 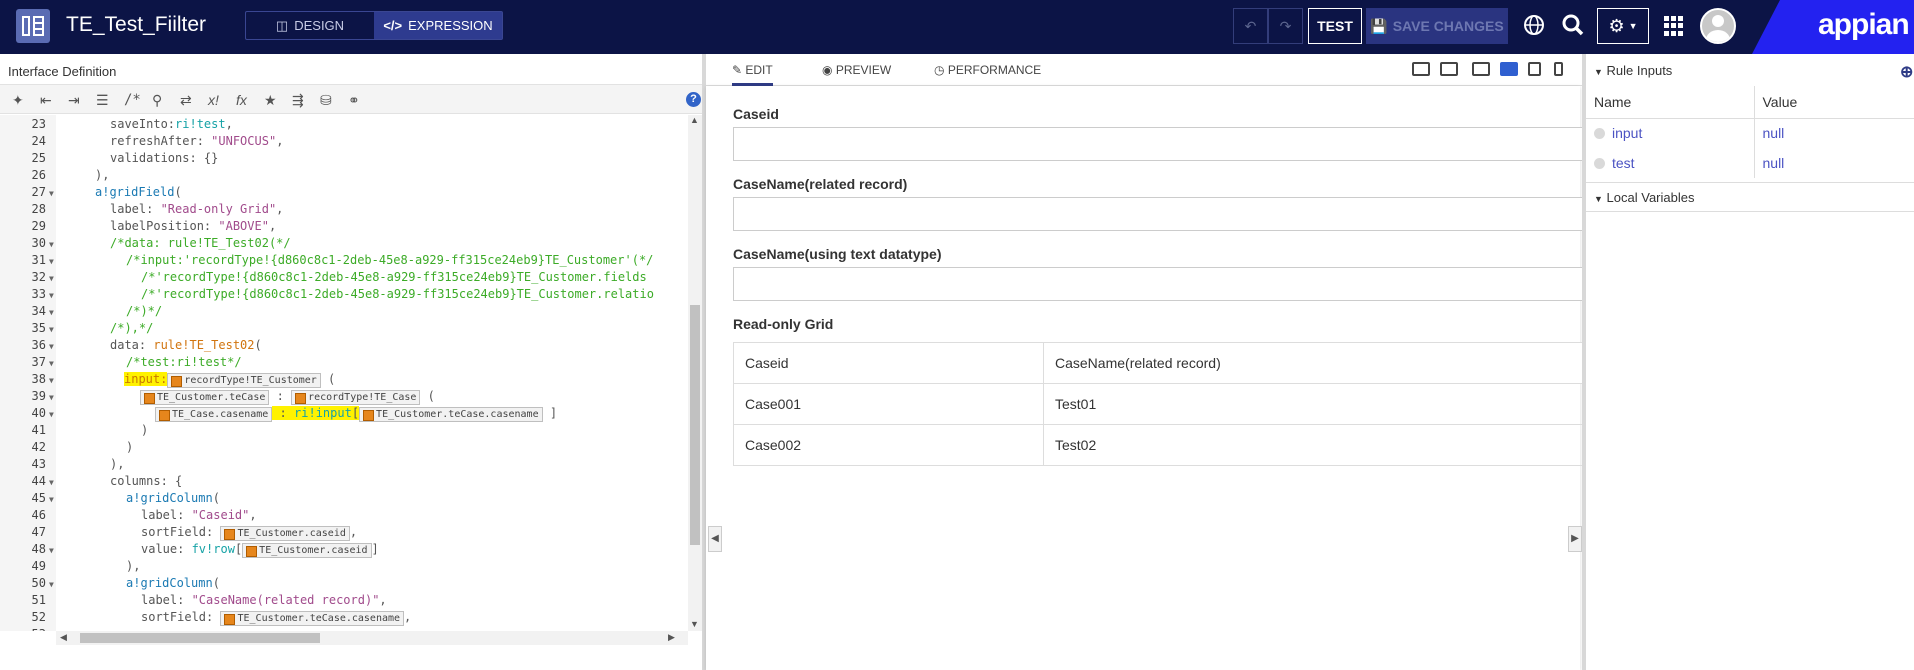 I want to click on expression-mode-button: </> EXPRESSION, so click(x=438, y=25).